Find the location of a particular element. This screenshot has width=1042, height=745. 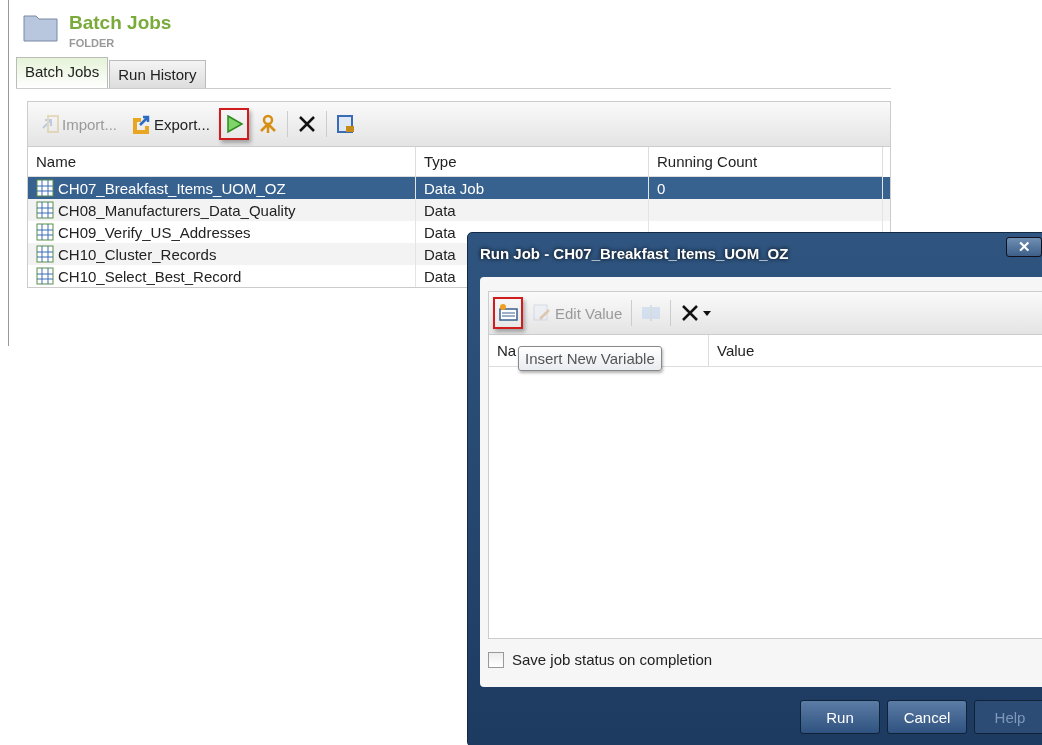

variable-icon is located at coordinates (508, 313).